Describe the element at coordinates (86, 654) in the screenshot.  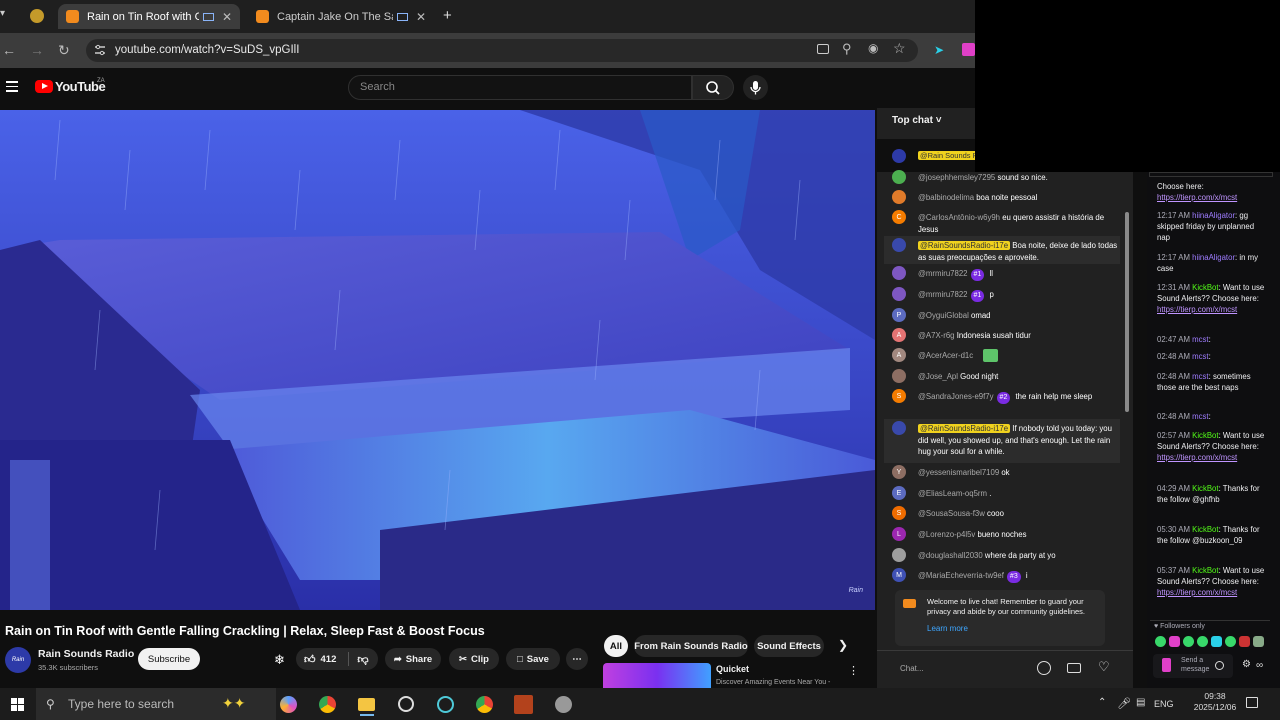
I see `channel-name: Rain Sounds Radio` at that location.